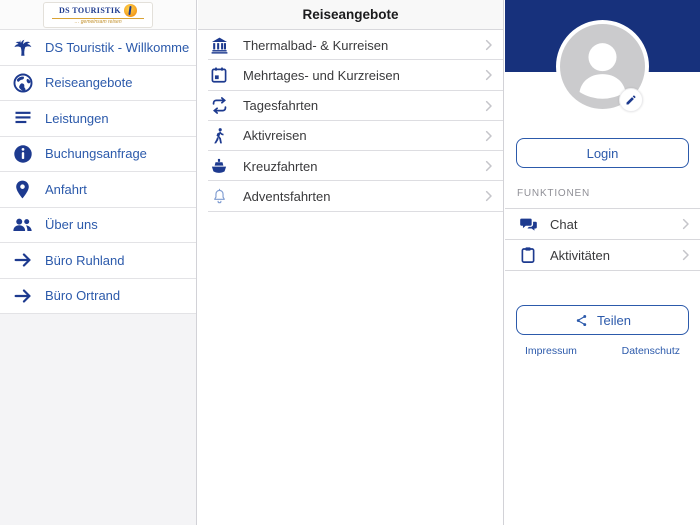 This screenshot has height=525, width=700. I want to click on sidebar-item-label: Buchungsanfrage, so click(96, 154).